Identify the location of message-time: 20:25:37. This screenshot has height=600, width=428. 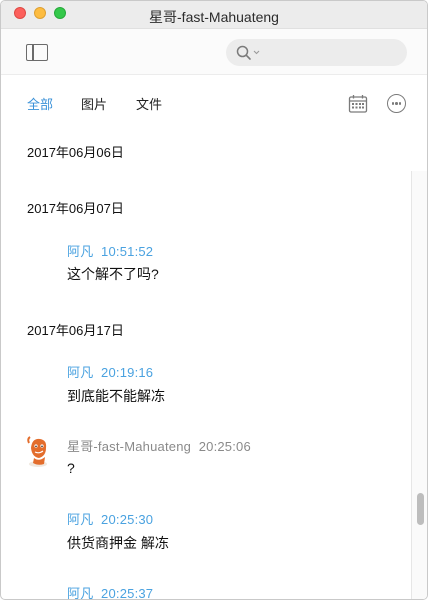
(127, 593).